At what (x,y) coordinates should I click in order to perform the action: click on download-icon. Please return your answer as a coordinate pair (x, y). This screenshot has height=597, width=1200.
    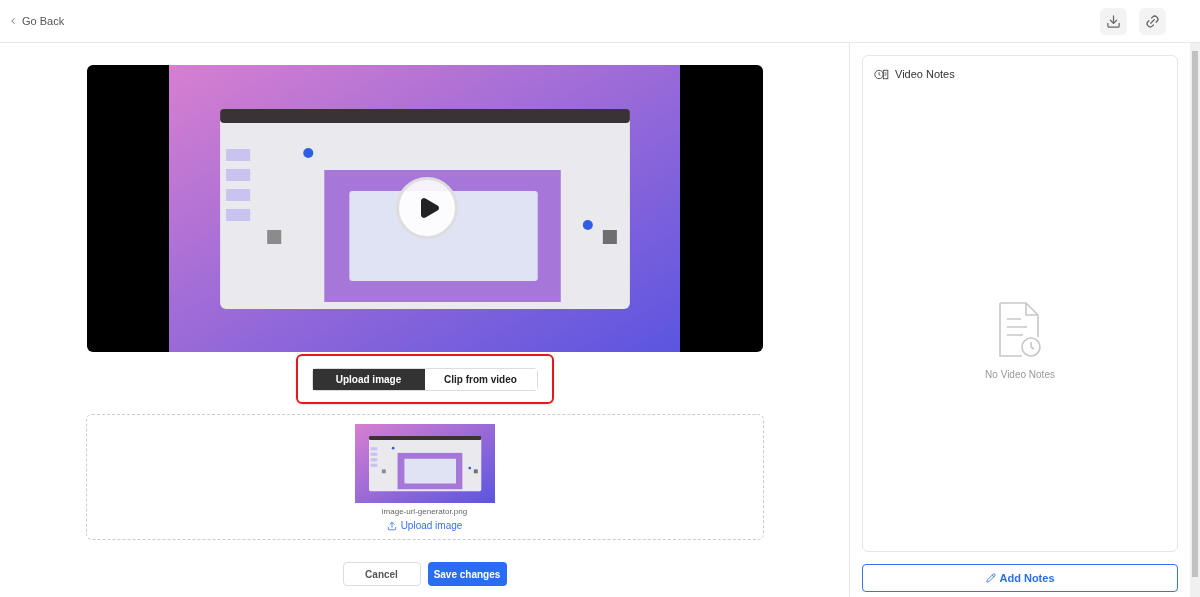
    Looking at the image, I should click on (1113, 21).